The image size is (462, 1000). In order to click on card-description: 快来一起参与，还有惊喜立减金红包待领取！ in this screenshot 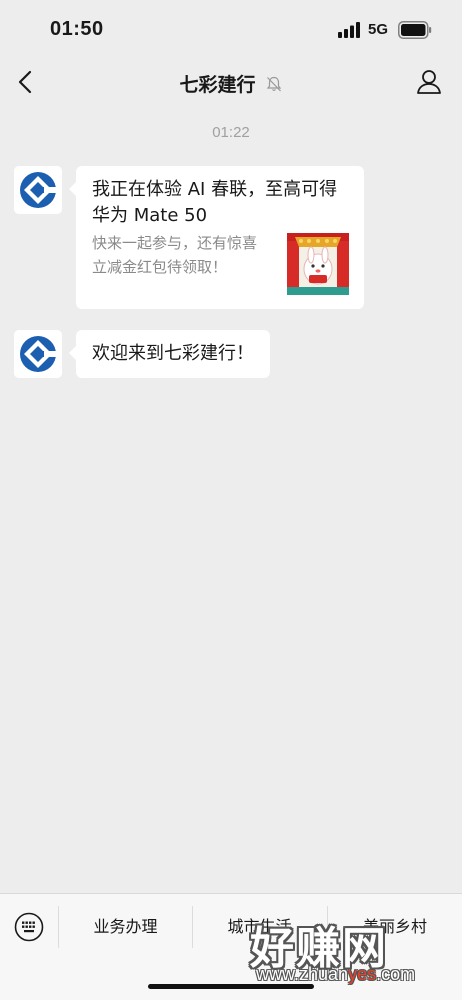, I will do `click(175, 255)`.